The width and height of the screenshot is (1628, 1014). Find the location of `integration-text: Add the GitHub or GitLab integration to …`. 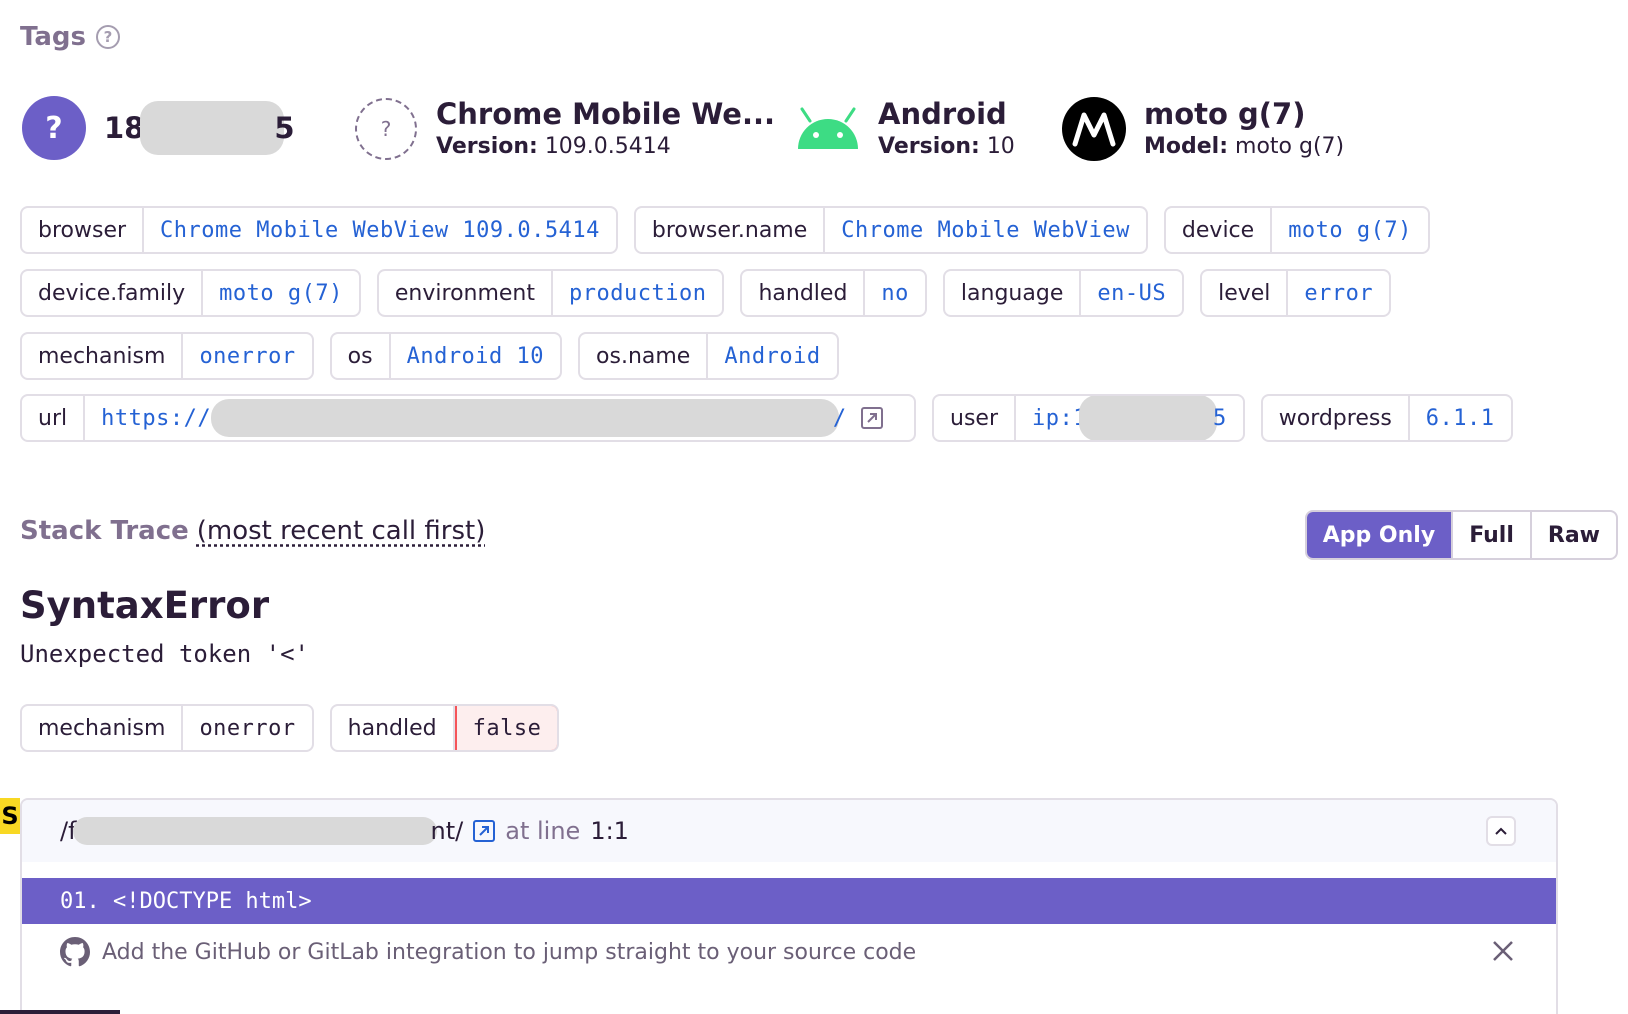

integration-text: Add the GitHub or GitLab integration to … is located at coordinates (509, 952).